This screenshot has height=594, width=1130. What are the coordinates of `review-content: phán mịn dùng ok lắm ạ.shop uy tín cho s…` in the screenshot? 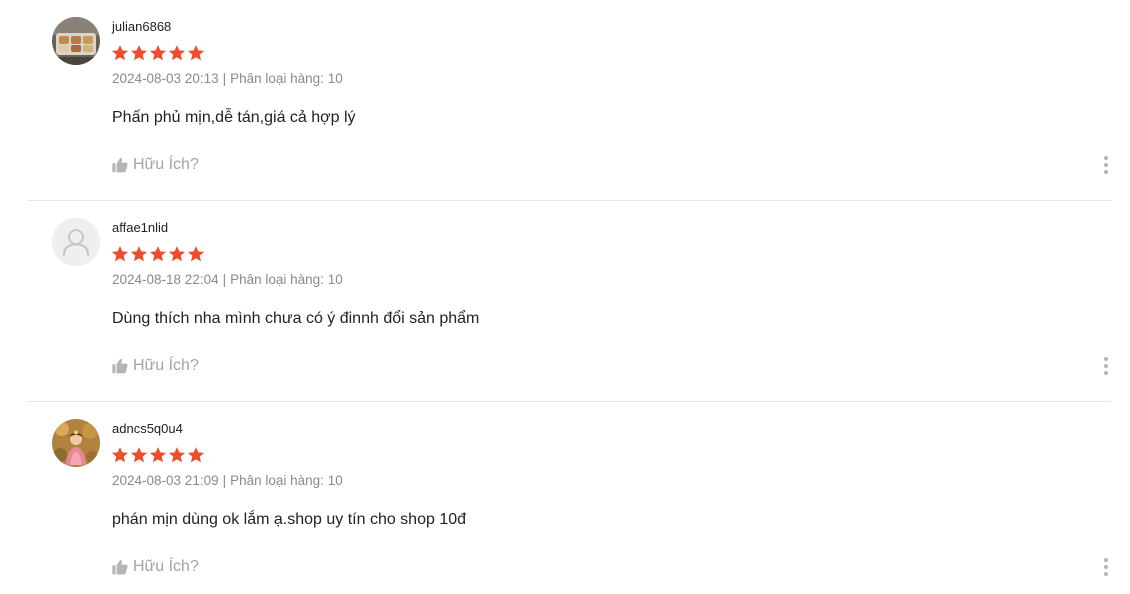 It's located at (289, 519).